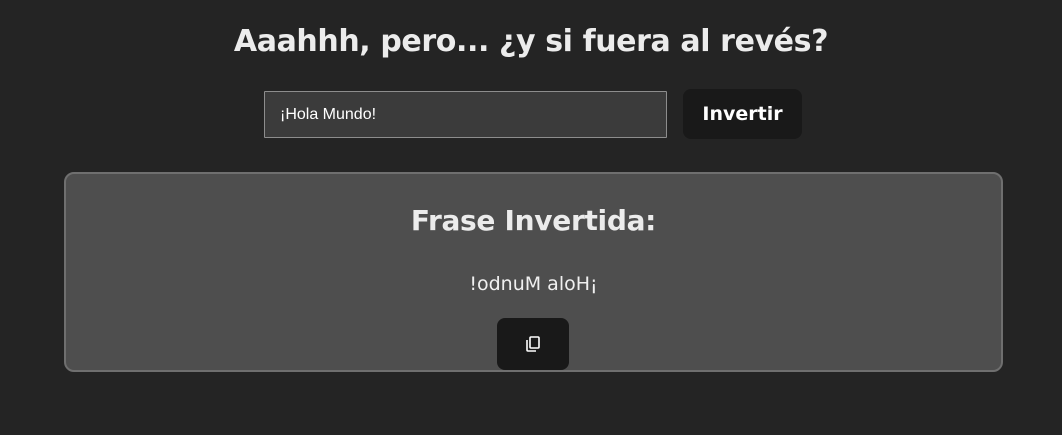 This screenshot has height=435, width=1062. I want to click on copy-icon, so click(533, 344).